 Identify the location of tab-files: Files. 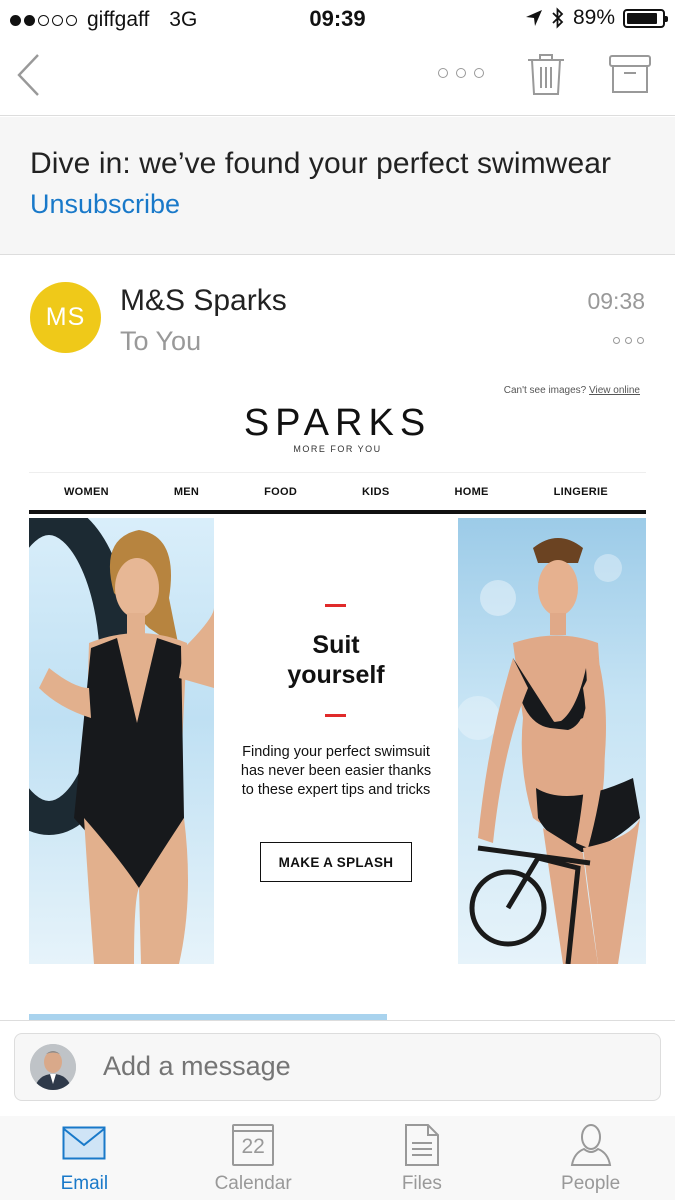
(422, 1158).